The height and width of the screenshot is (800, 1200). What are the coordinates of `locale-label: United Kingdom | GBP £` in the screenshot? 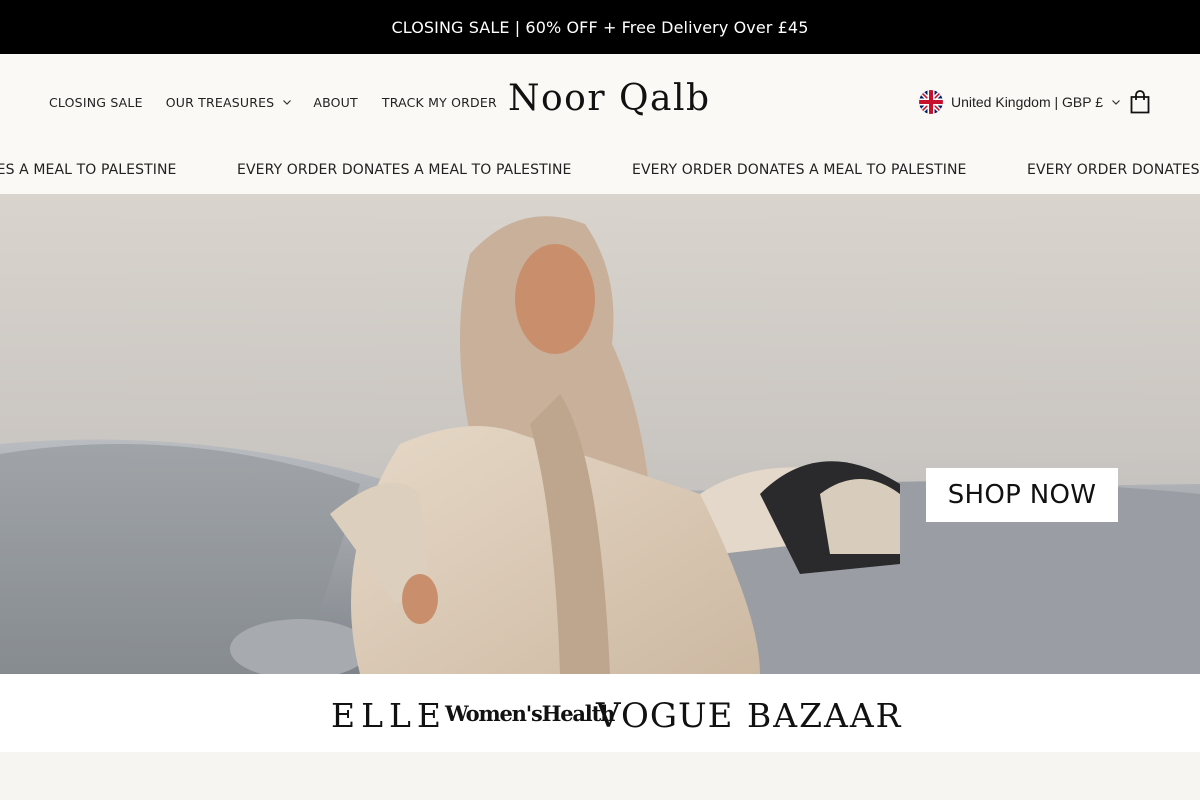 It's located at (1027, 102).